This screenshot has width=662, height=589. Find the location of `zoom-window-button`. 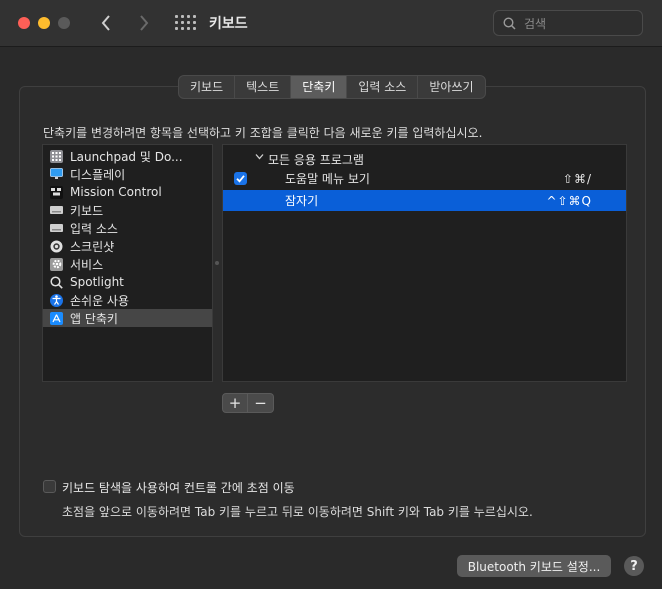

zoom-window-button is located at coordinates (64, 23).